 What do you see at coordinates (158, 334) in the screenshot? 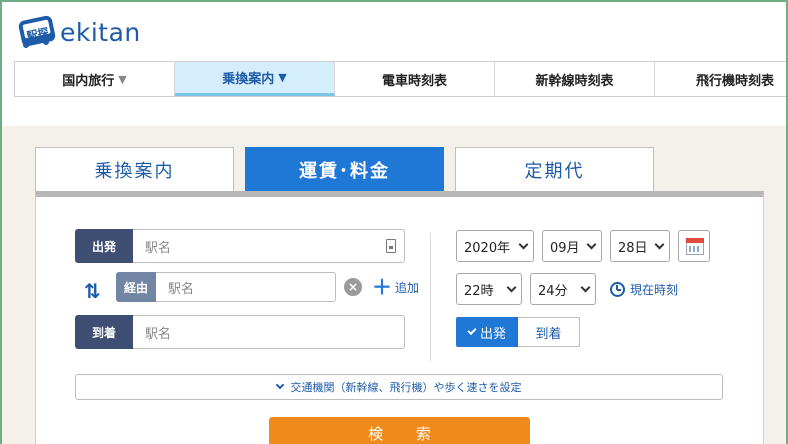
I see `arrival-placeholder: 駅名` at bounding box center [158, 334].